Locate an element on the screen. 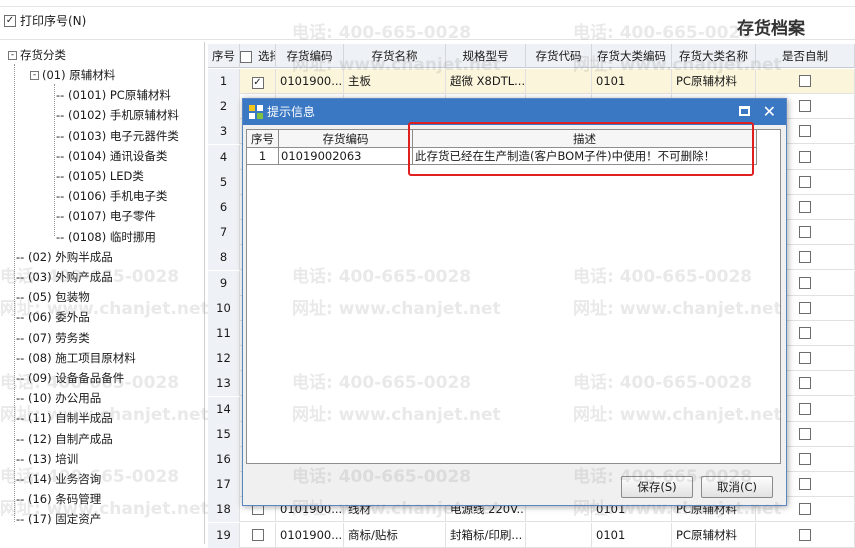 The height and width of the screenshot is (548, 855). column-header: 存货大类名称 is located at coordinates (714, 56).